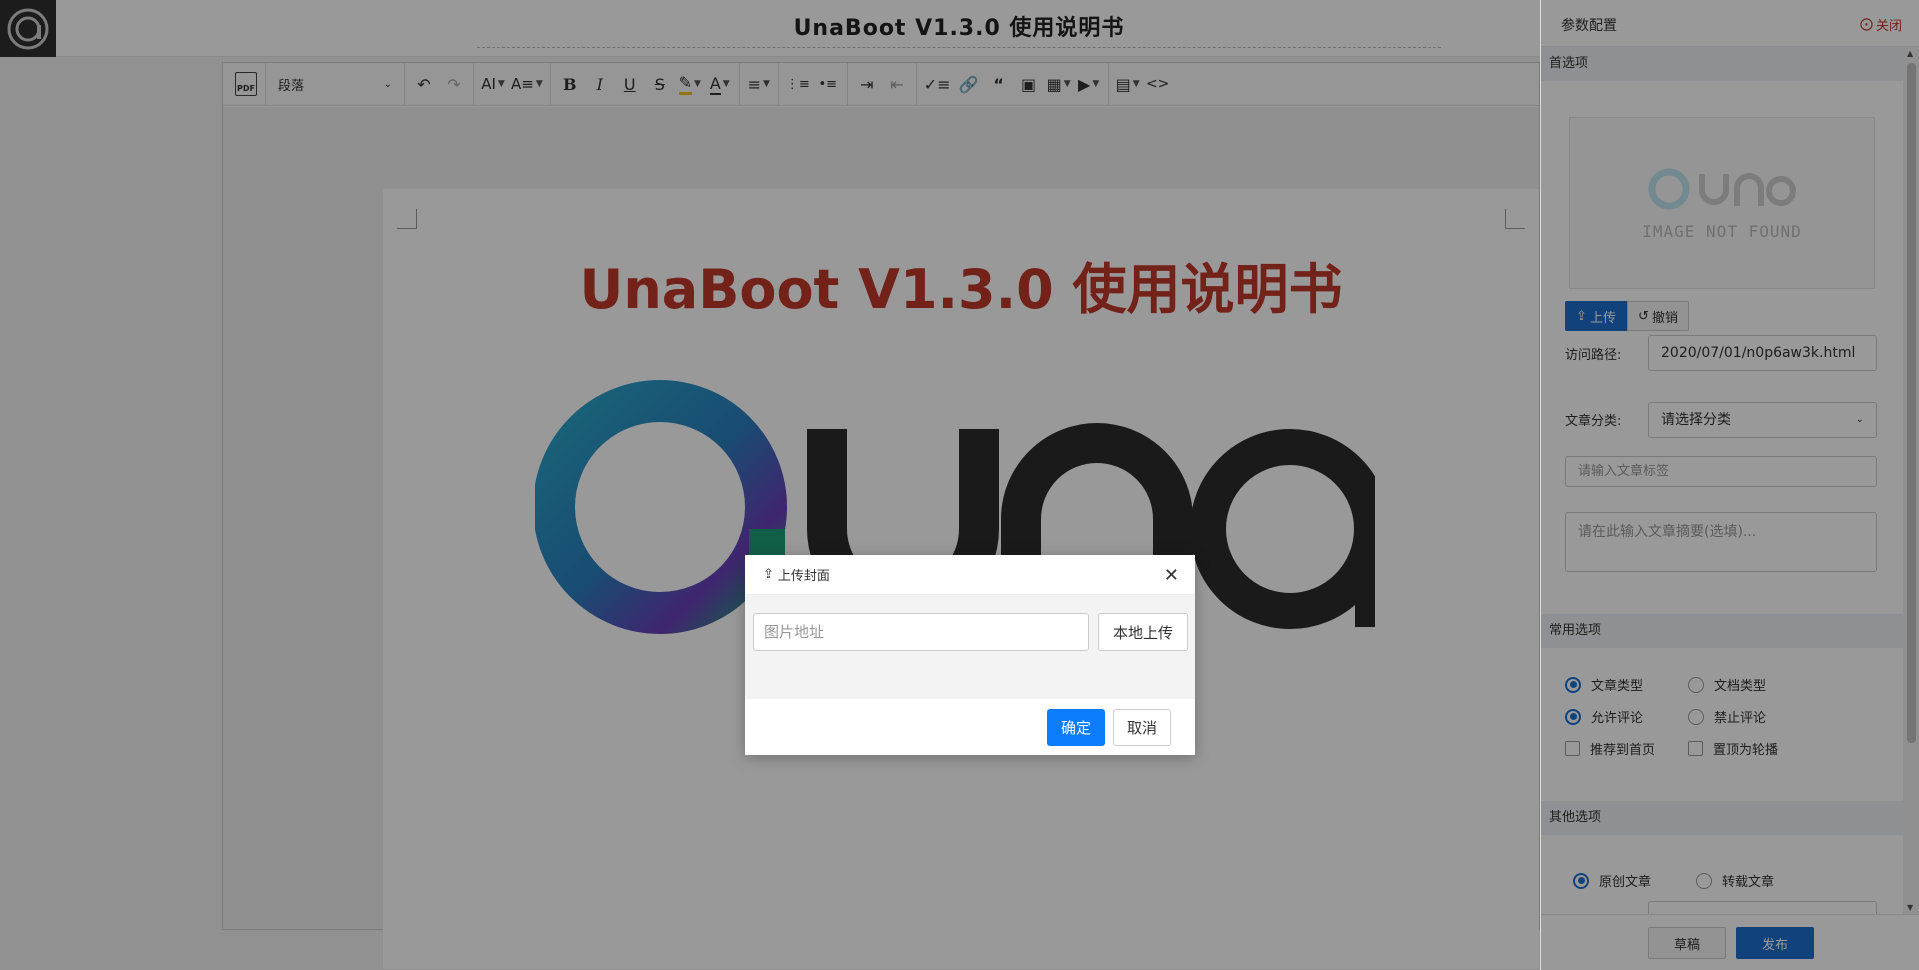 The height and width of the screenshot is (970, 1919). What do you see at coordinates (1171, 575) in the screenshot?
I see `close-icon: ✕` at bounding box center [1171, 575].